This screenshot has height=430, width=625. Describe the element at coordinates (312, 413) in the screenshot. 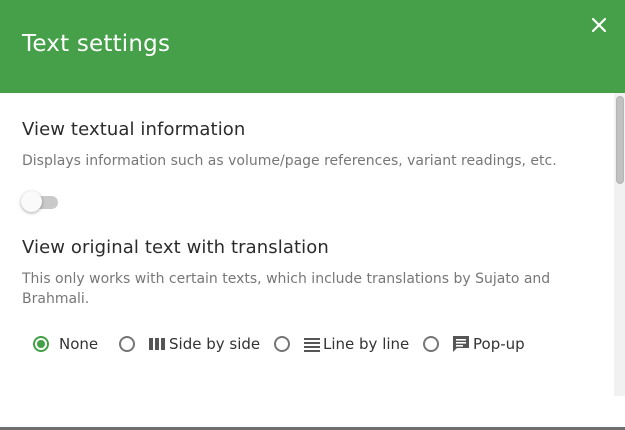

I see `dialog-footer` at that location.